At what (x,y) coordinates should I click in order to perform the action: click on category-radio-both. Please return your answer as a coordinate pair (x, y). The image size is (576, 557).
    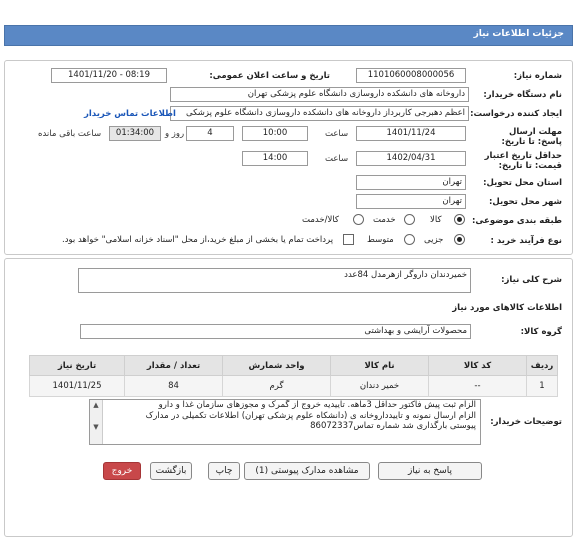
    Looking at the image, I should click on (358, 219).